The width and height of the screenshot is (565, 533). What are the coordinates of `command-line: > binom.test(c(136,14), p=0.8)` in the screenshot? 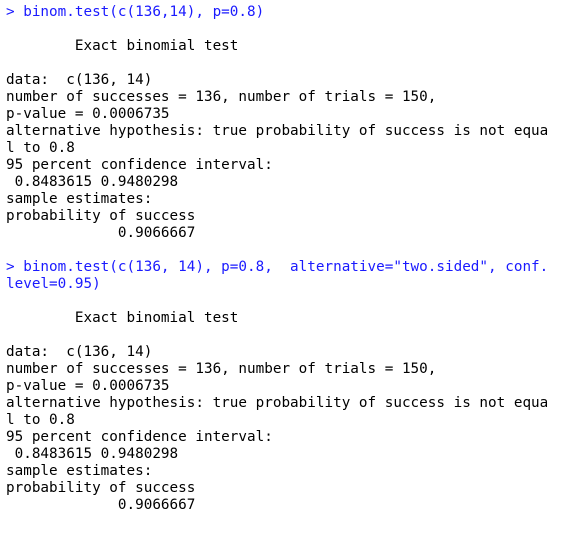 It's located at (135, 12).